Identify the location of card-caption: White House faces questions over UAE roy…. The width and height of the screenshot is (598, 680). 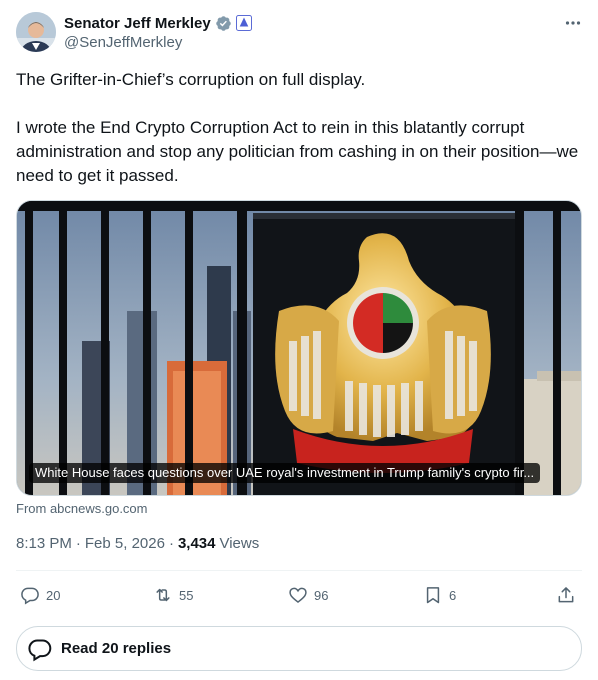
(285, 473).